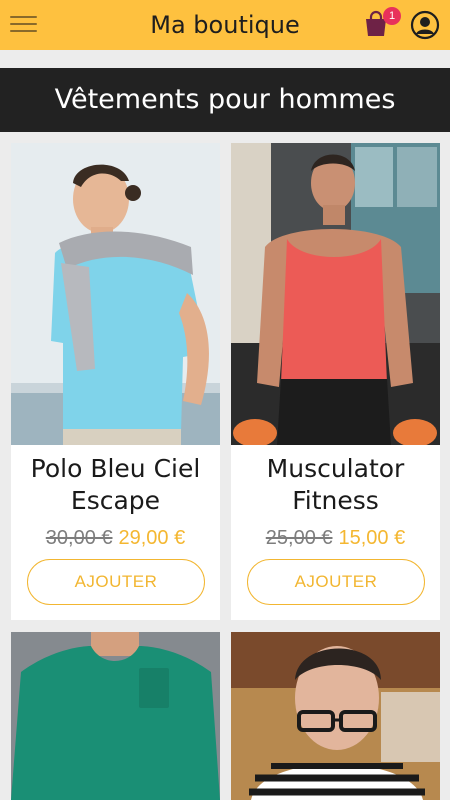 Image resolution: width=450 pixels, height=800 pixels. I want to click on user-circle-icon, so click(425, 25).